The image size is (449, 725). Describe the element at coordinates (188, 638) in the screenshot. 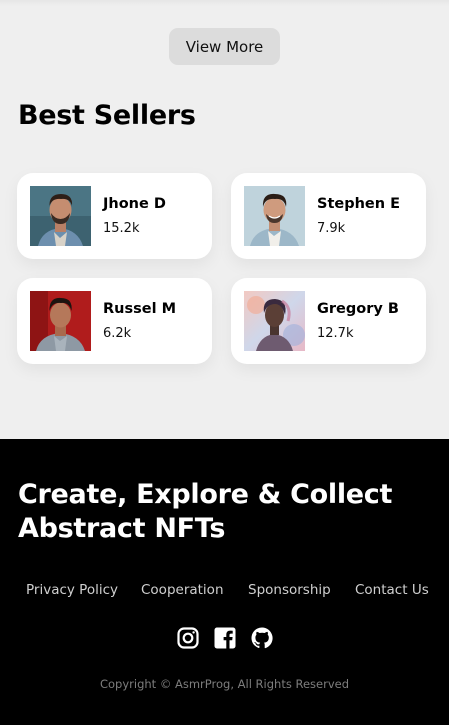

I see `instagram-icon` at that location.